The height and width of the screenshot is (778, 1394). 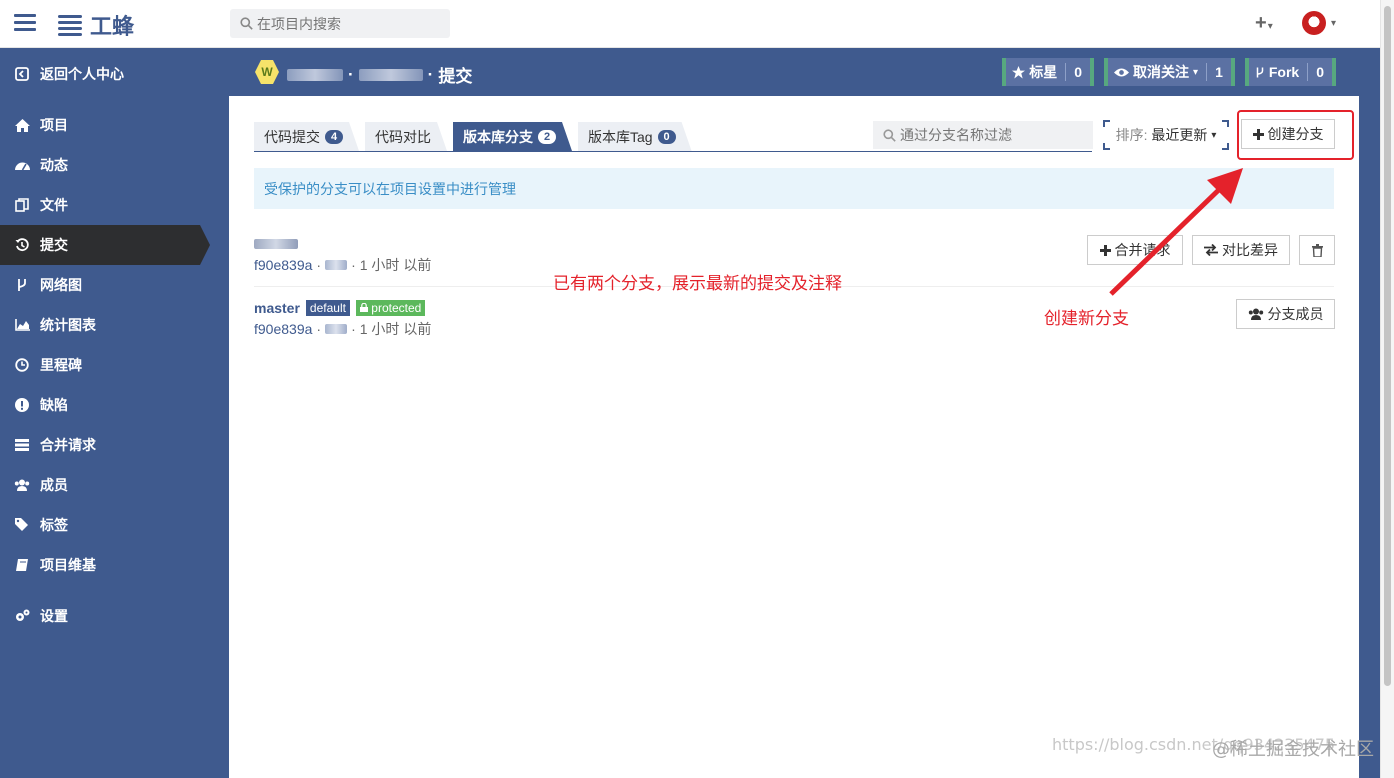 I want to click on watermark-site: @稀土掘金技术社区, so click(x=1293, y=749).